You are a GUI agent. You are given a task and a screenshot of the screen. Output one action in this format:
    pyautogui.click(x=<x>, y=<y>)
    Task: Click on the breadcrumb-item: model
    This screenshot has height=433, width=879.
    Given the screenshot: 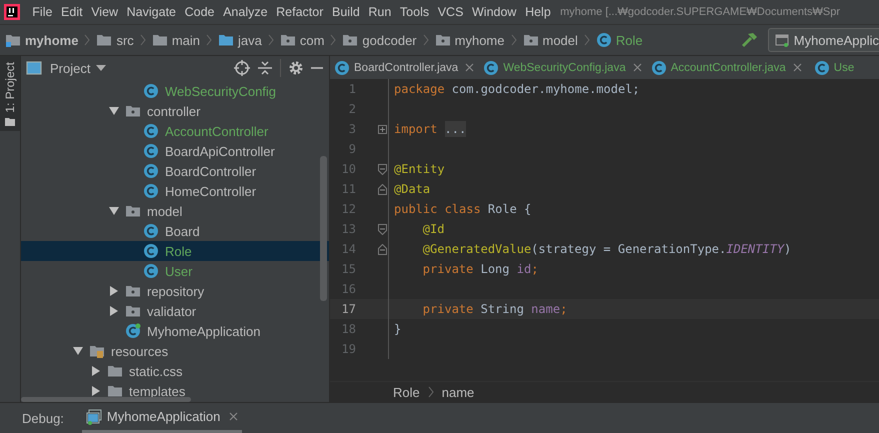 What is the action you would take?
    pyautogui.click(x=560, y=40)
    